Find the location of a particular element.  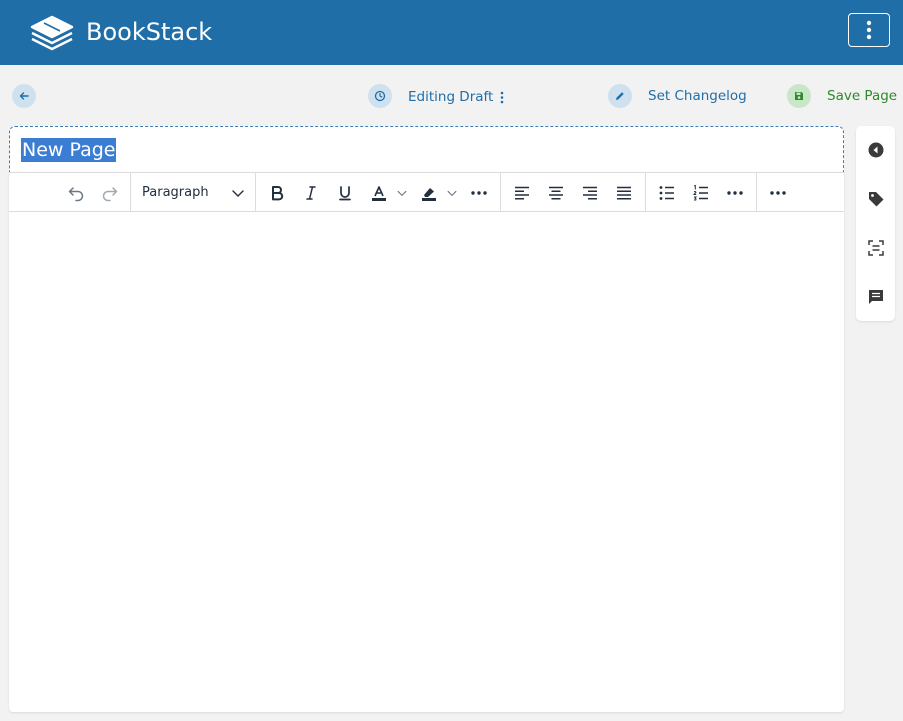

set-changelog-button is located at coordinates (620, 96).